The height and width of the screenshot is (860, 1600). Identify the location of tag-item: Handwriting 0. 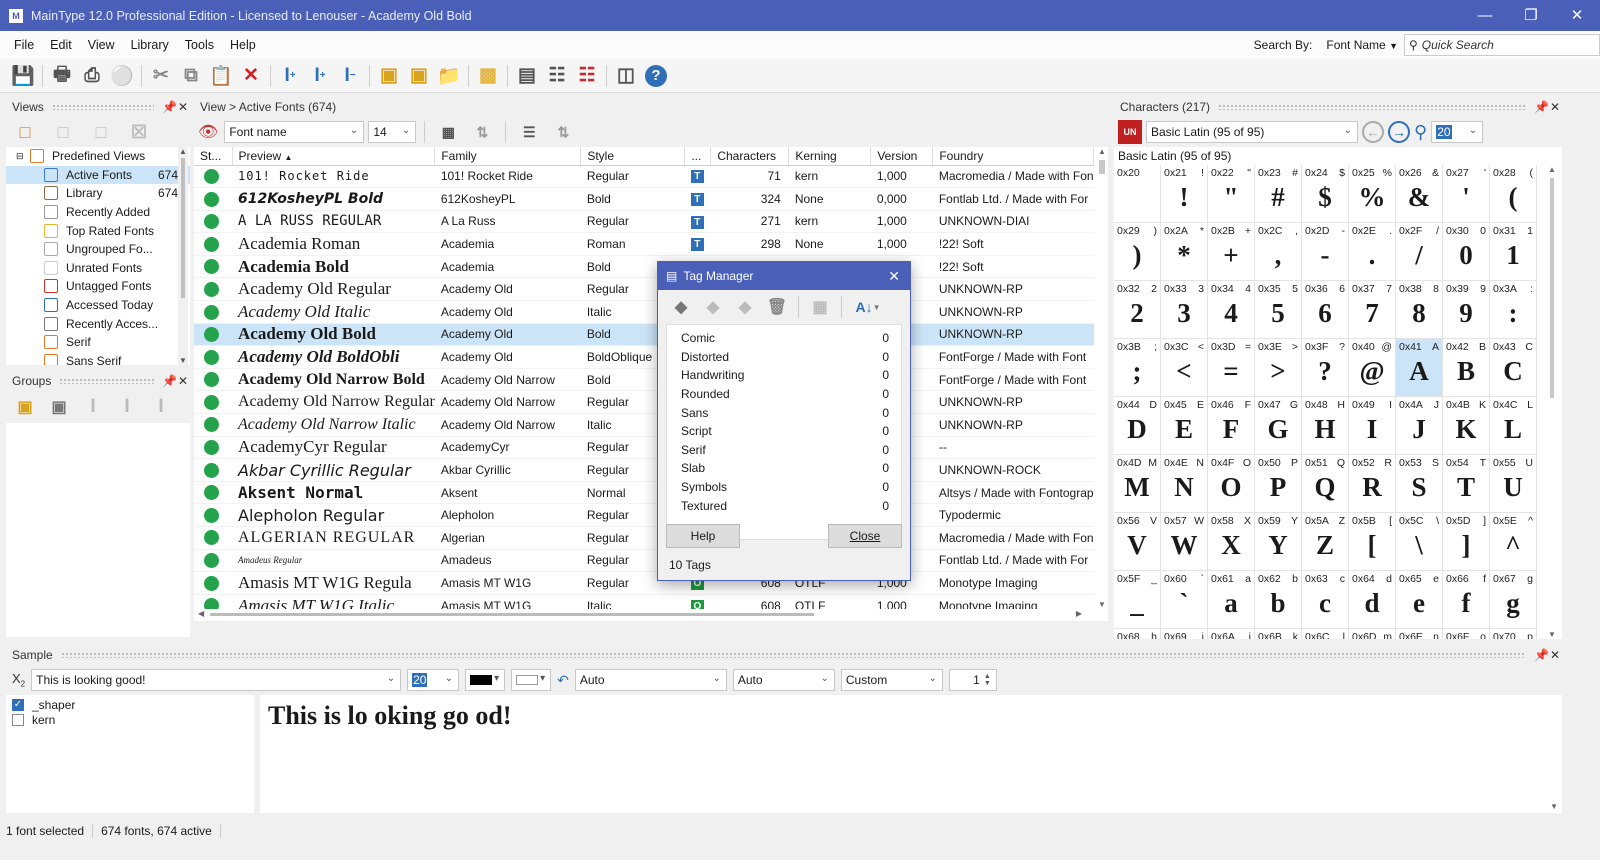
(784, 375).